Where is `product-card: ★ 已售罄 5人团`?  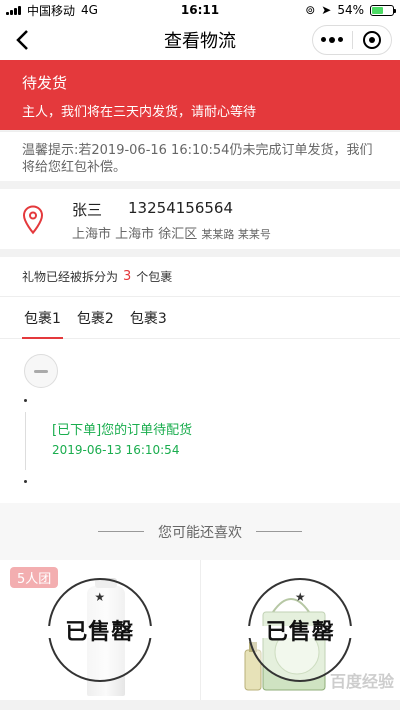 product-card: ★ 已售罄 5人团 is located at coordinates (100, 630).